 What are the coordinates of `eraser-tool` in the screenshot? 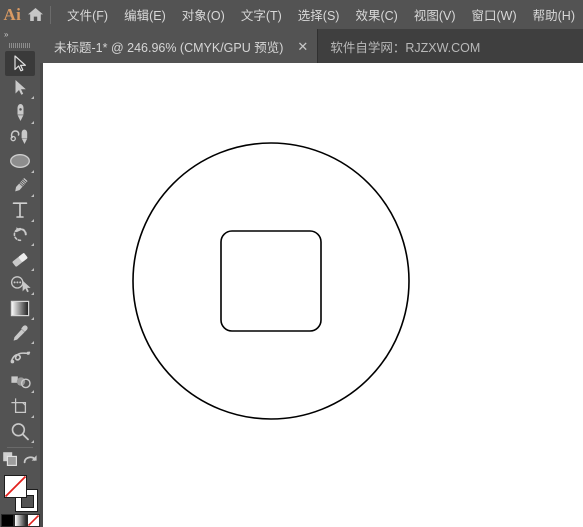 It's located at (20, 259).